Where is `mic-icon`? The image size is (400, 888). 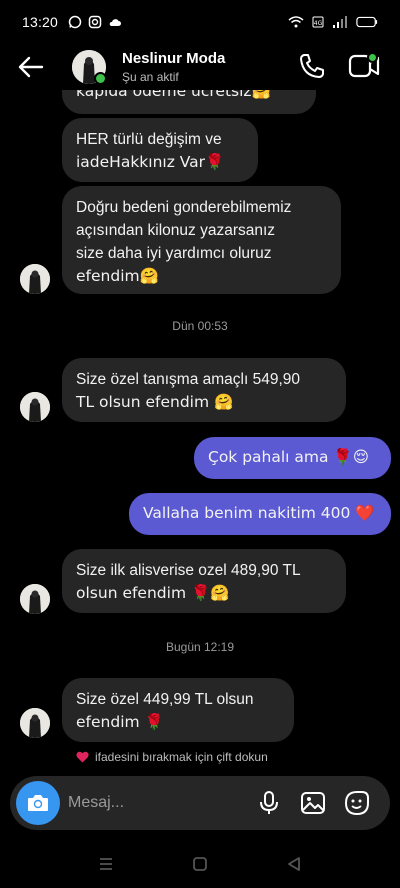
mic-icon is located at coordinates (269, 803).